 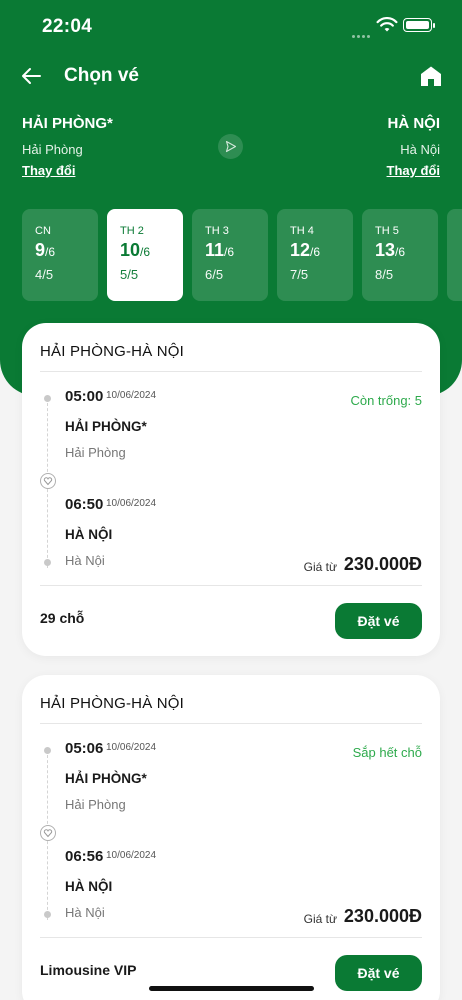 What do you see at coordinates (67, 123) in the screenshot?
I see `origin-station: HẢI PHÒNG*` at bounding box center [67, 123].